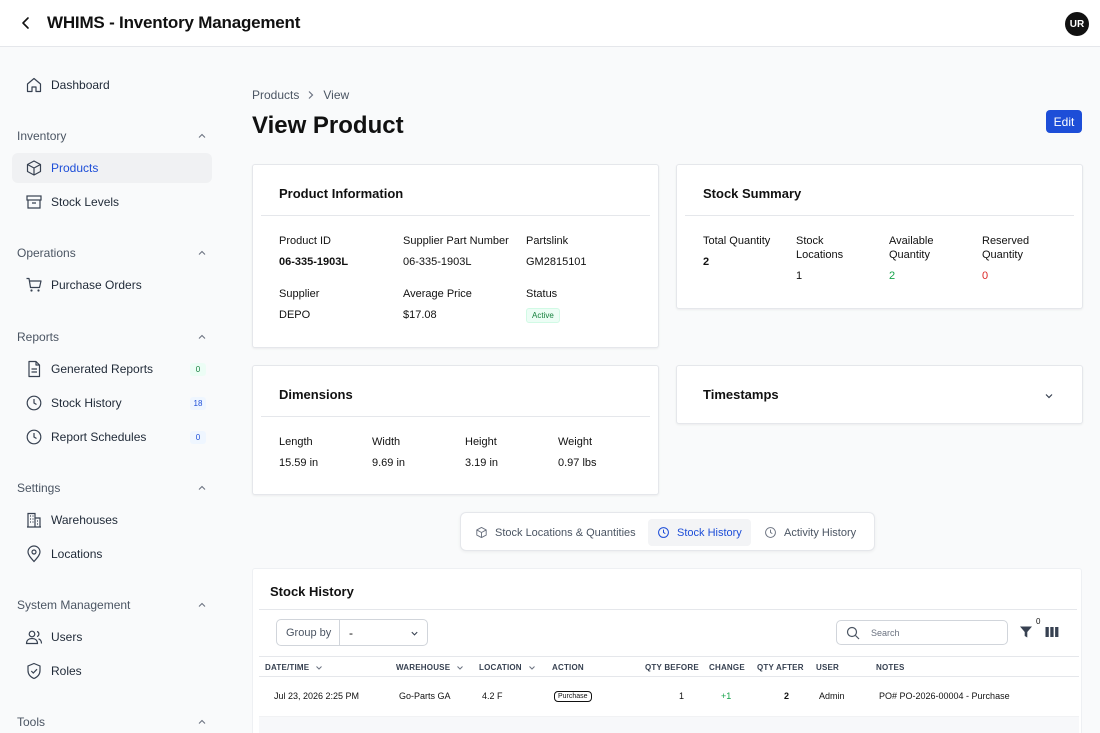 The image size is (1100, 733). I want to click on section-label: System Management, so click(74, 605).